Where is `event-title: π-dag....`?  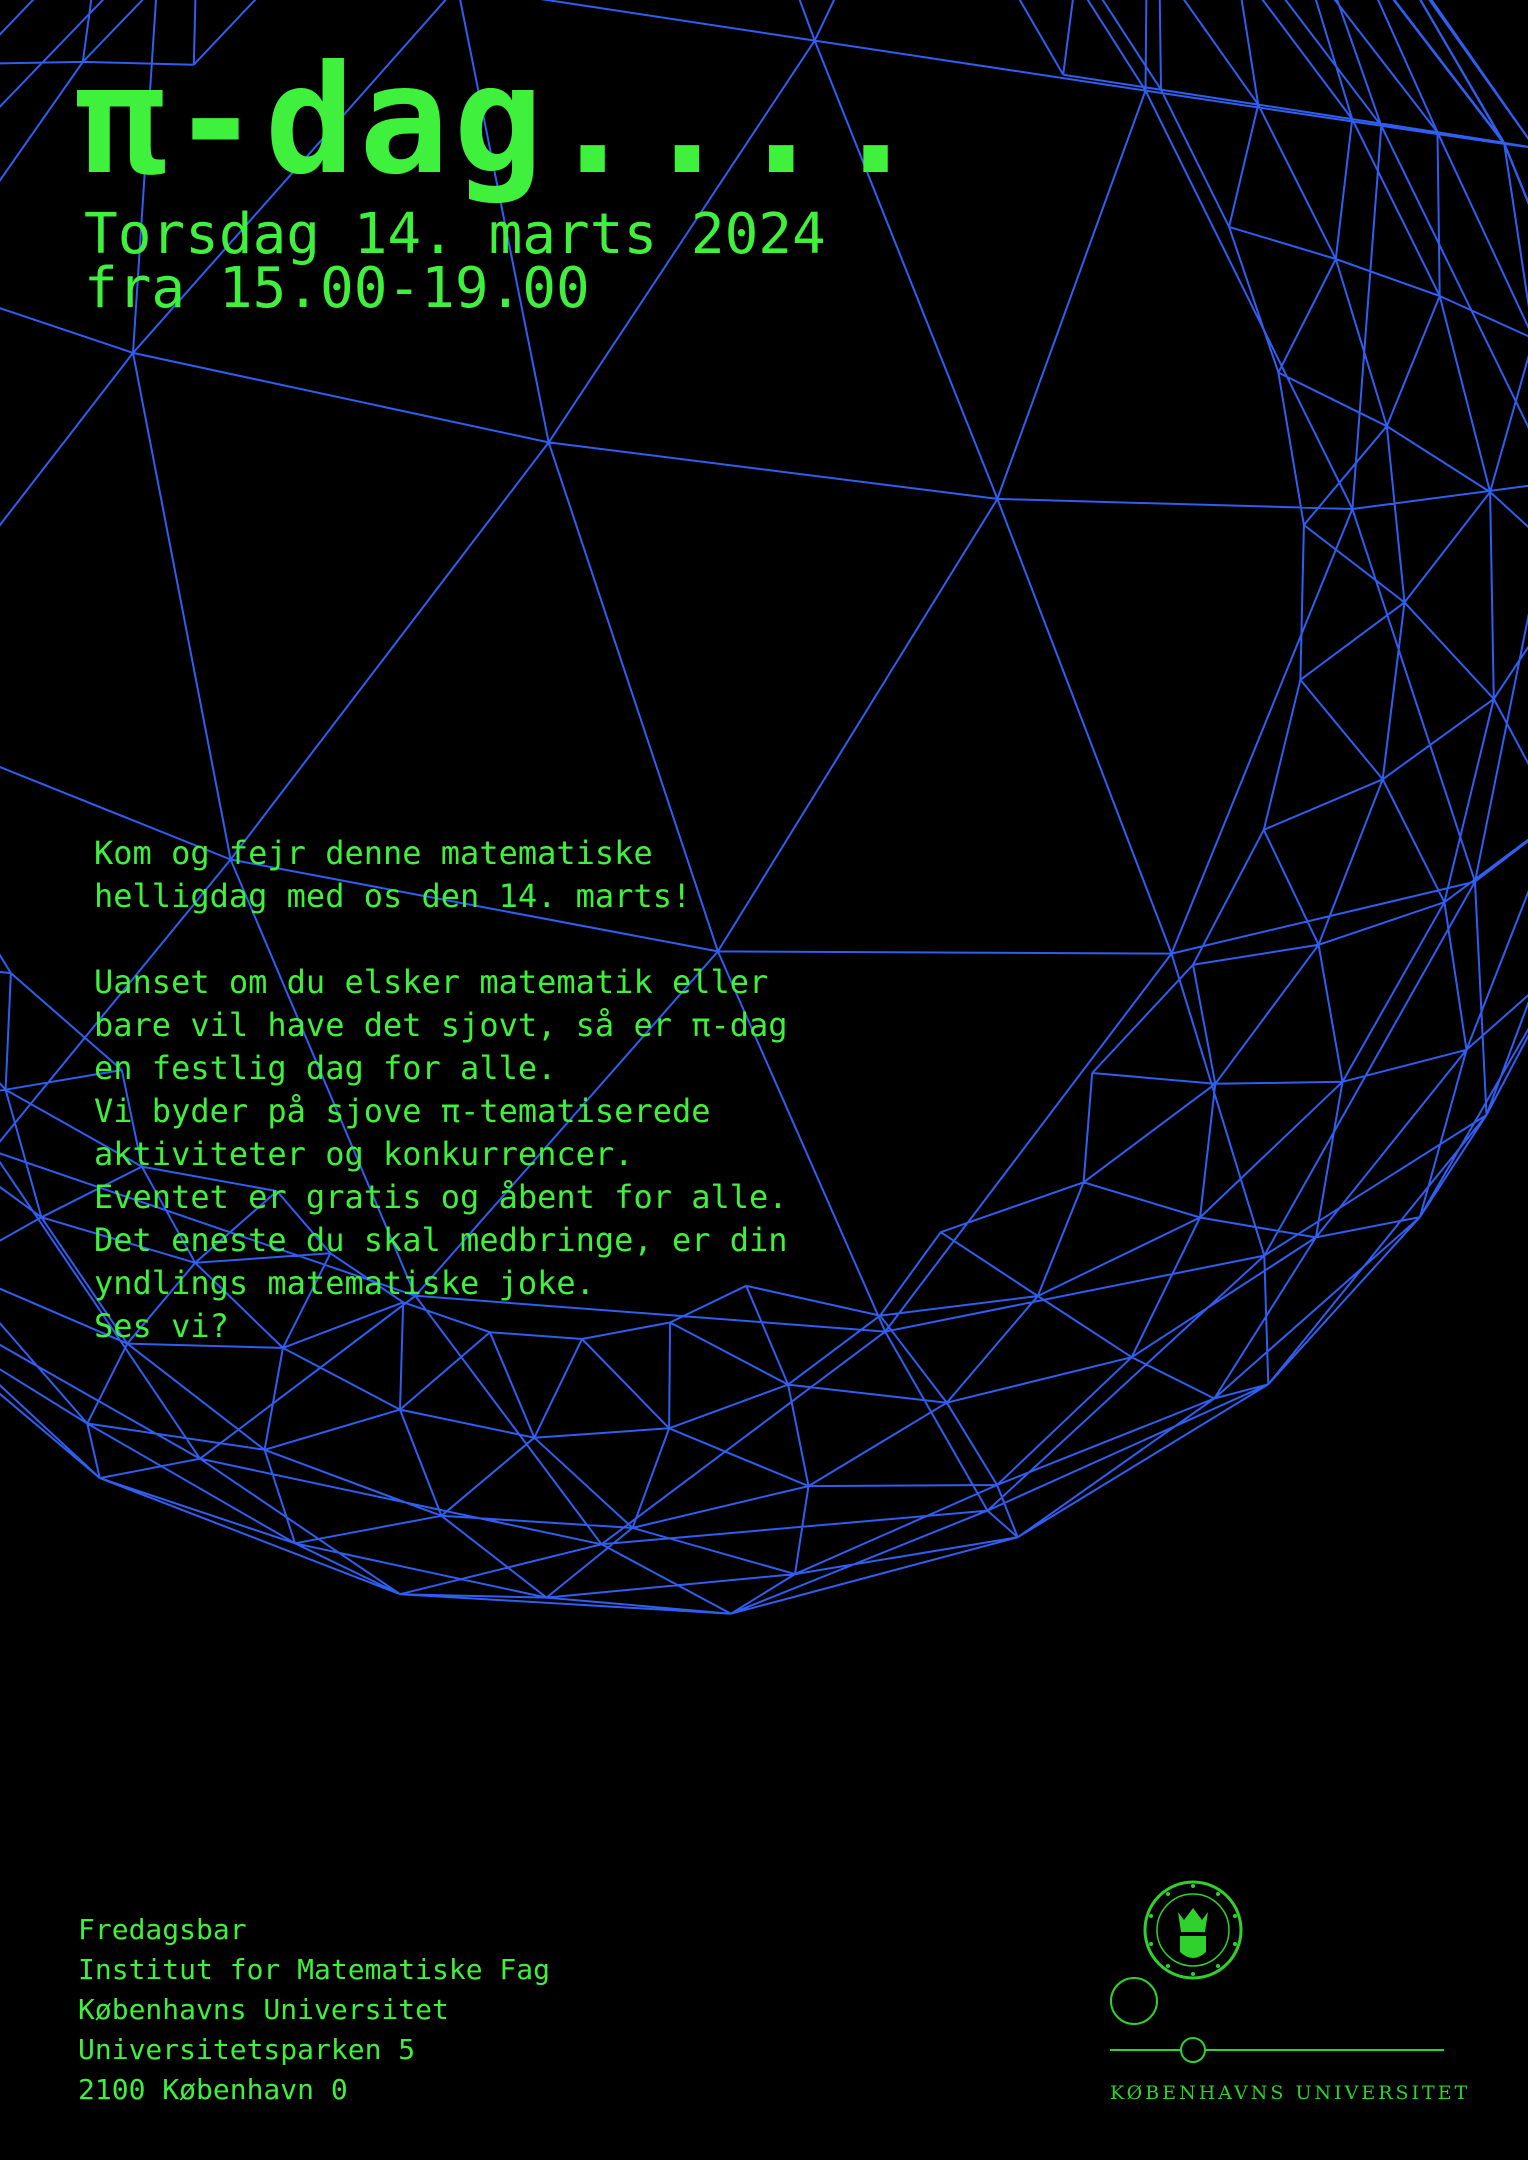
event-title: π-dag.... is located at coordinates (500, 121).